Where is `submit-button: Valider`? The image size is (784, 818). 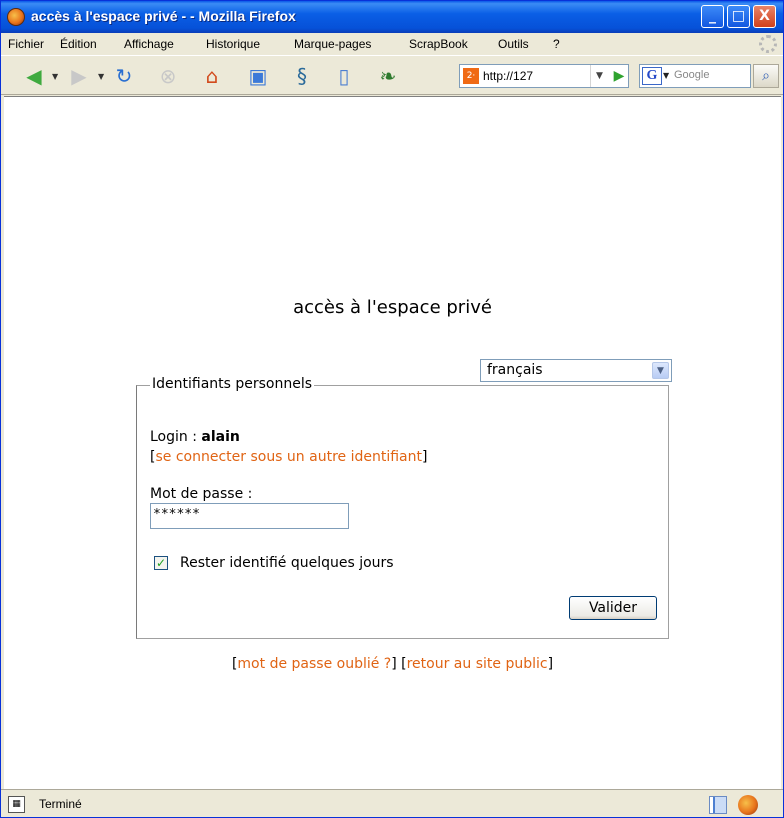
submit-button: Valider is located at coordinates (613, 608).